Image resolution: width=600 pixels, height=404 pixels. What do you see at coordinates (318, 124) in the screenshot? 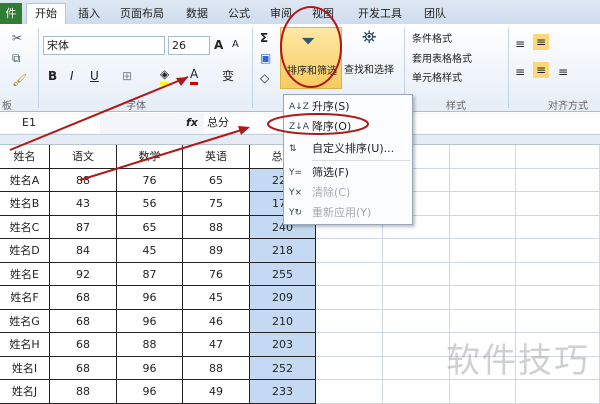
I see `highlight-ellipse` at bounding box center [318, 124].